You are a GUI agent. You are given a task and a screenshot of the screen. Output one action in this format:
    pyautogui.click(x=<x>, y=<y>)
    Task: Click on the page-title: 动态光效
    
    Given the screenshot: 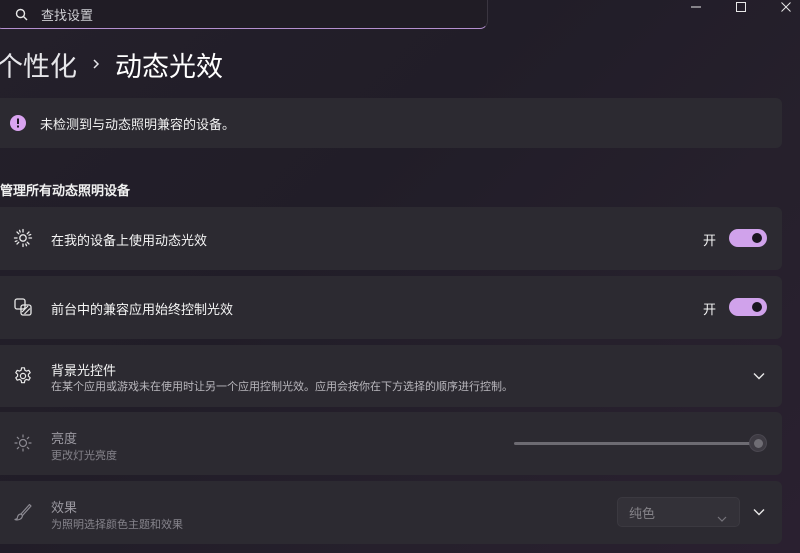 What is the action you would take?
    pyautogui.click(x=169, y=67)
    